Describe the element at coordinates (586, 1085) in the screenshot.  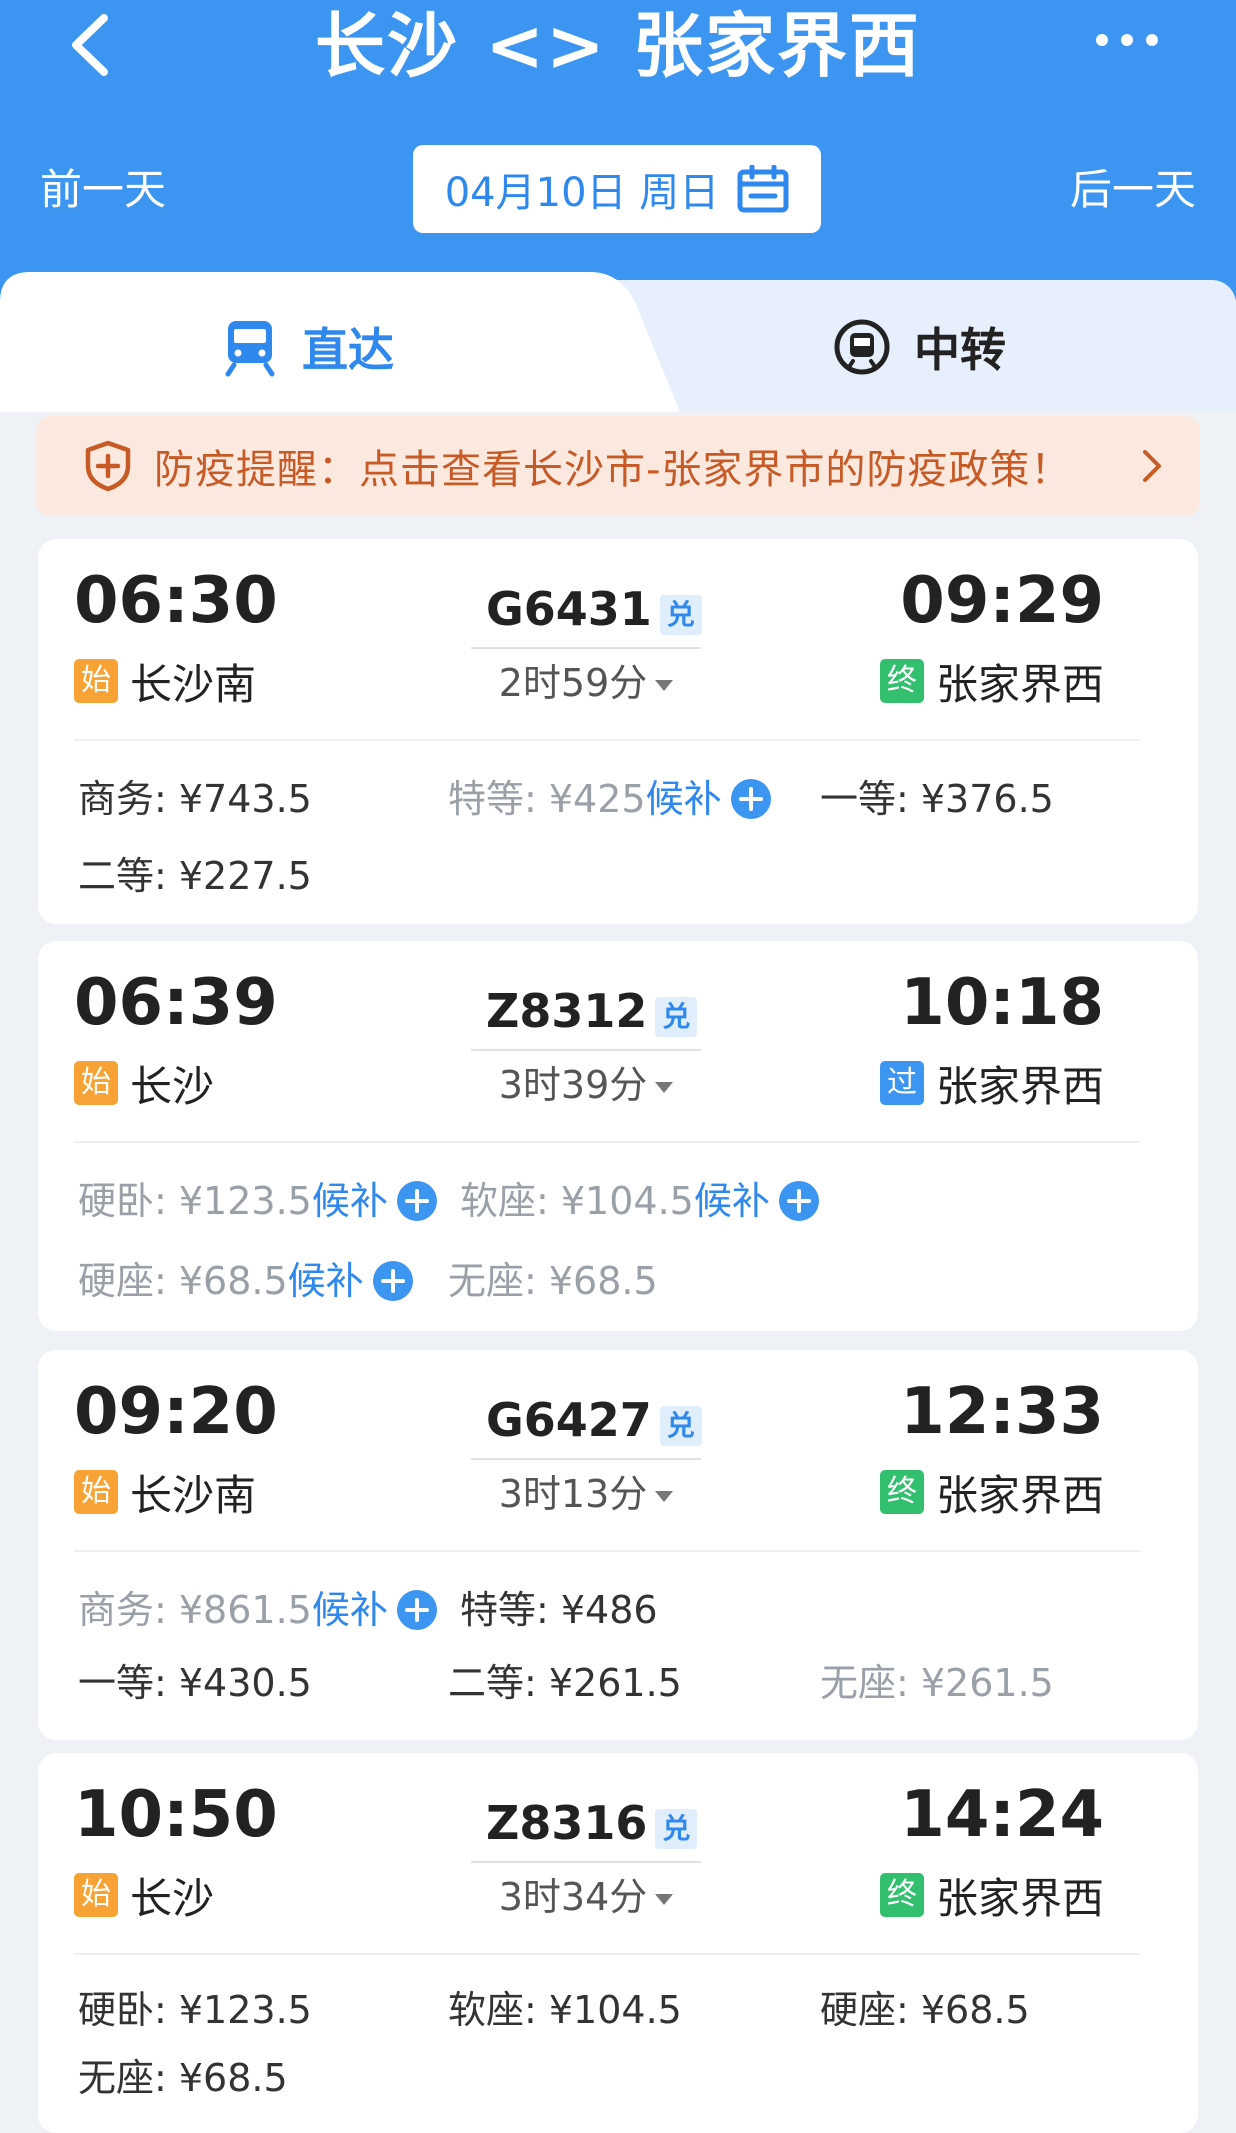
I see `duration-toggle: 3时39分` at that location.